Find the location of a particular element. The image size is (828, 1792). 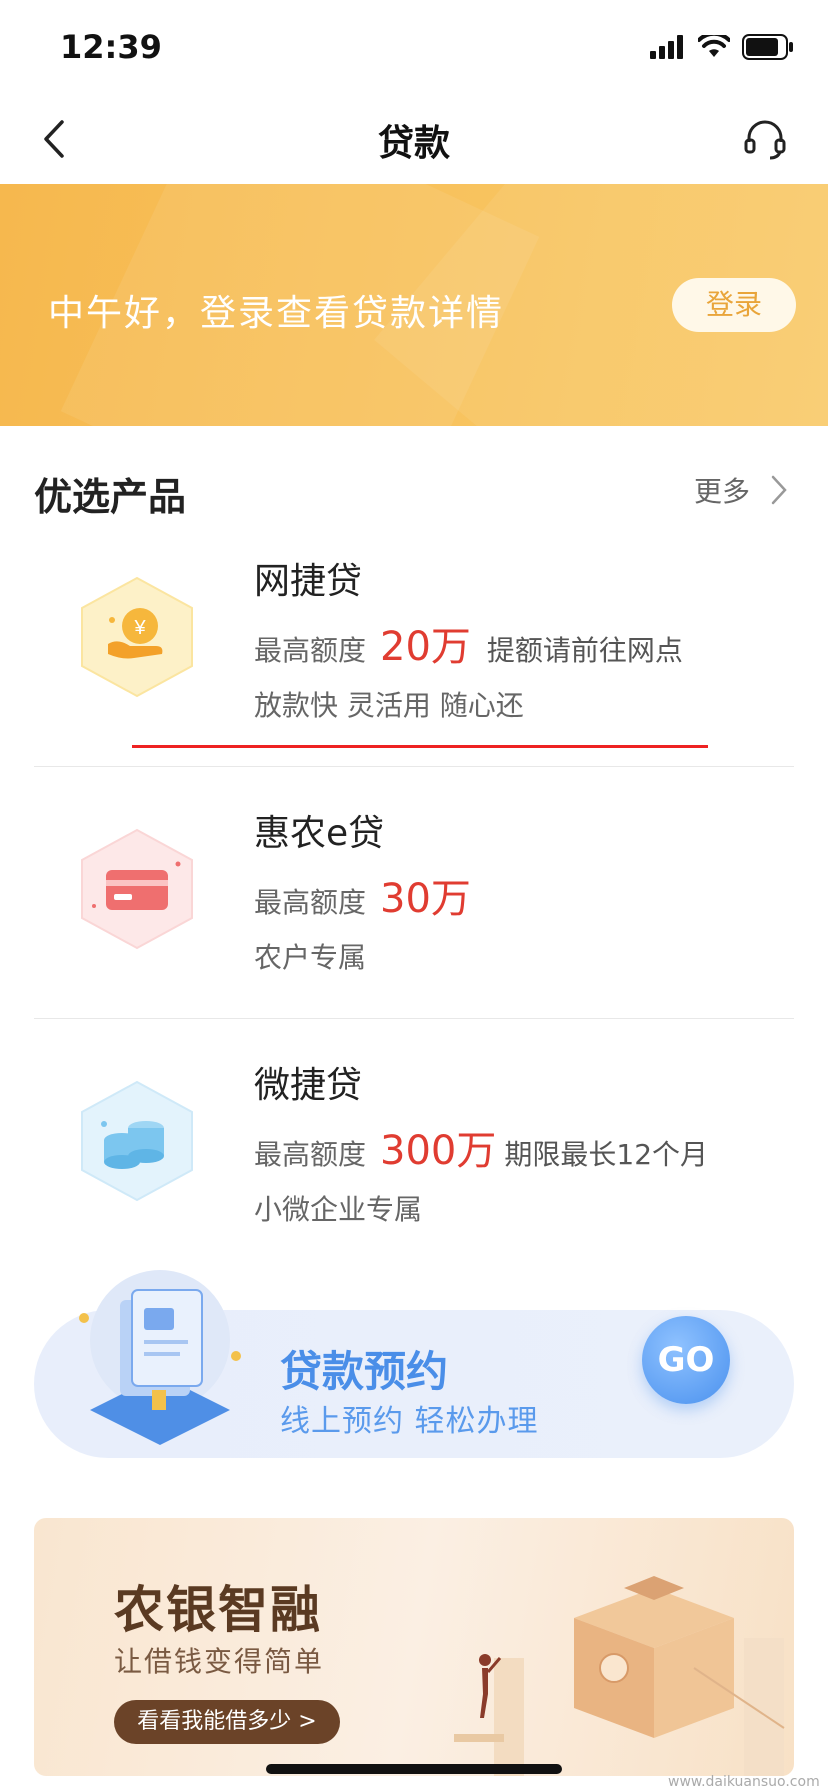

chevron-right-icon is located at coordinates (779, 490).